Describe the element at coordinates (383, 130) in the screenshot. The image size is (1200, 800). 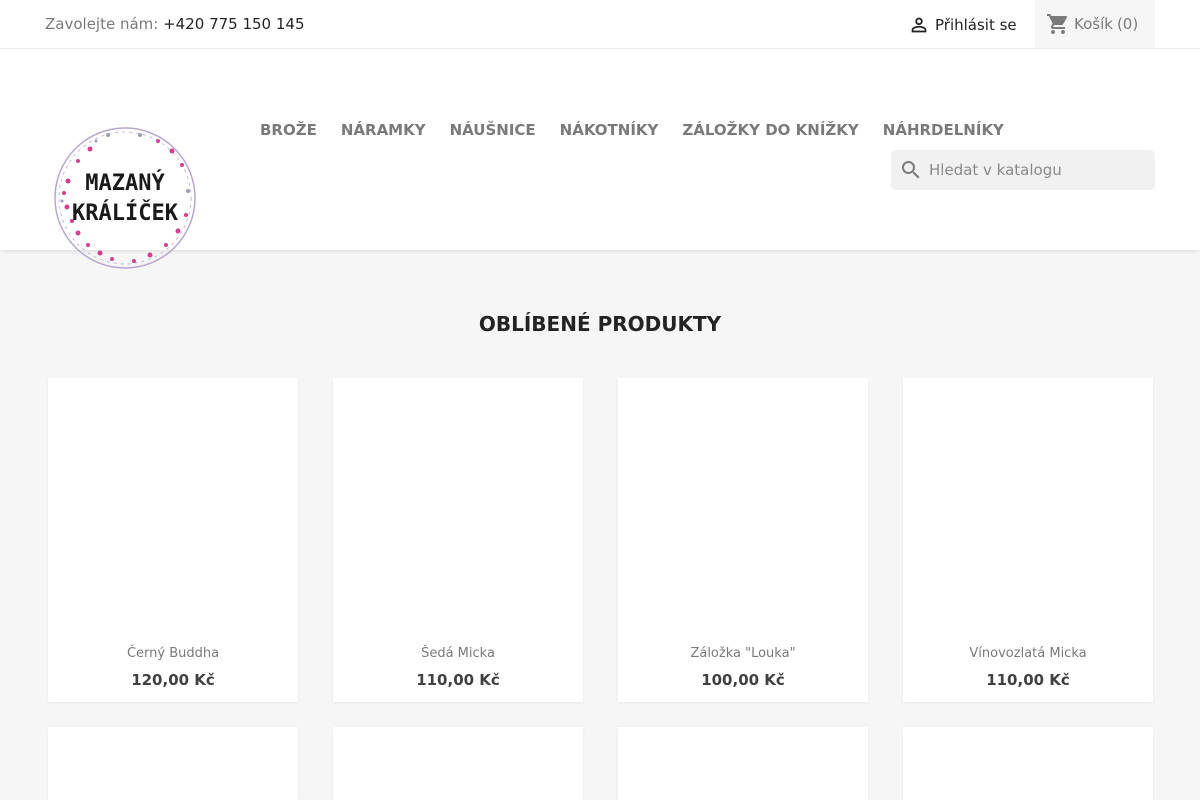
I see `nav-item-naramky: NÁRAMKY` at that location.